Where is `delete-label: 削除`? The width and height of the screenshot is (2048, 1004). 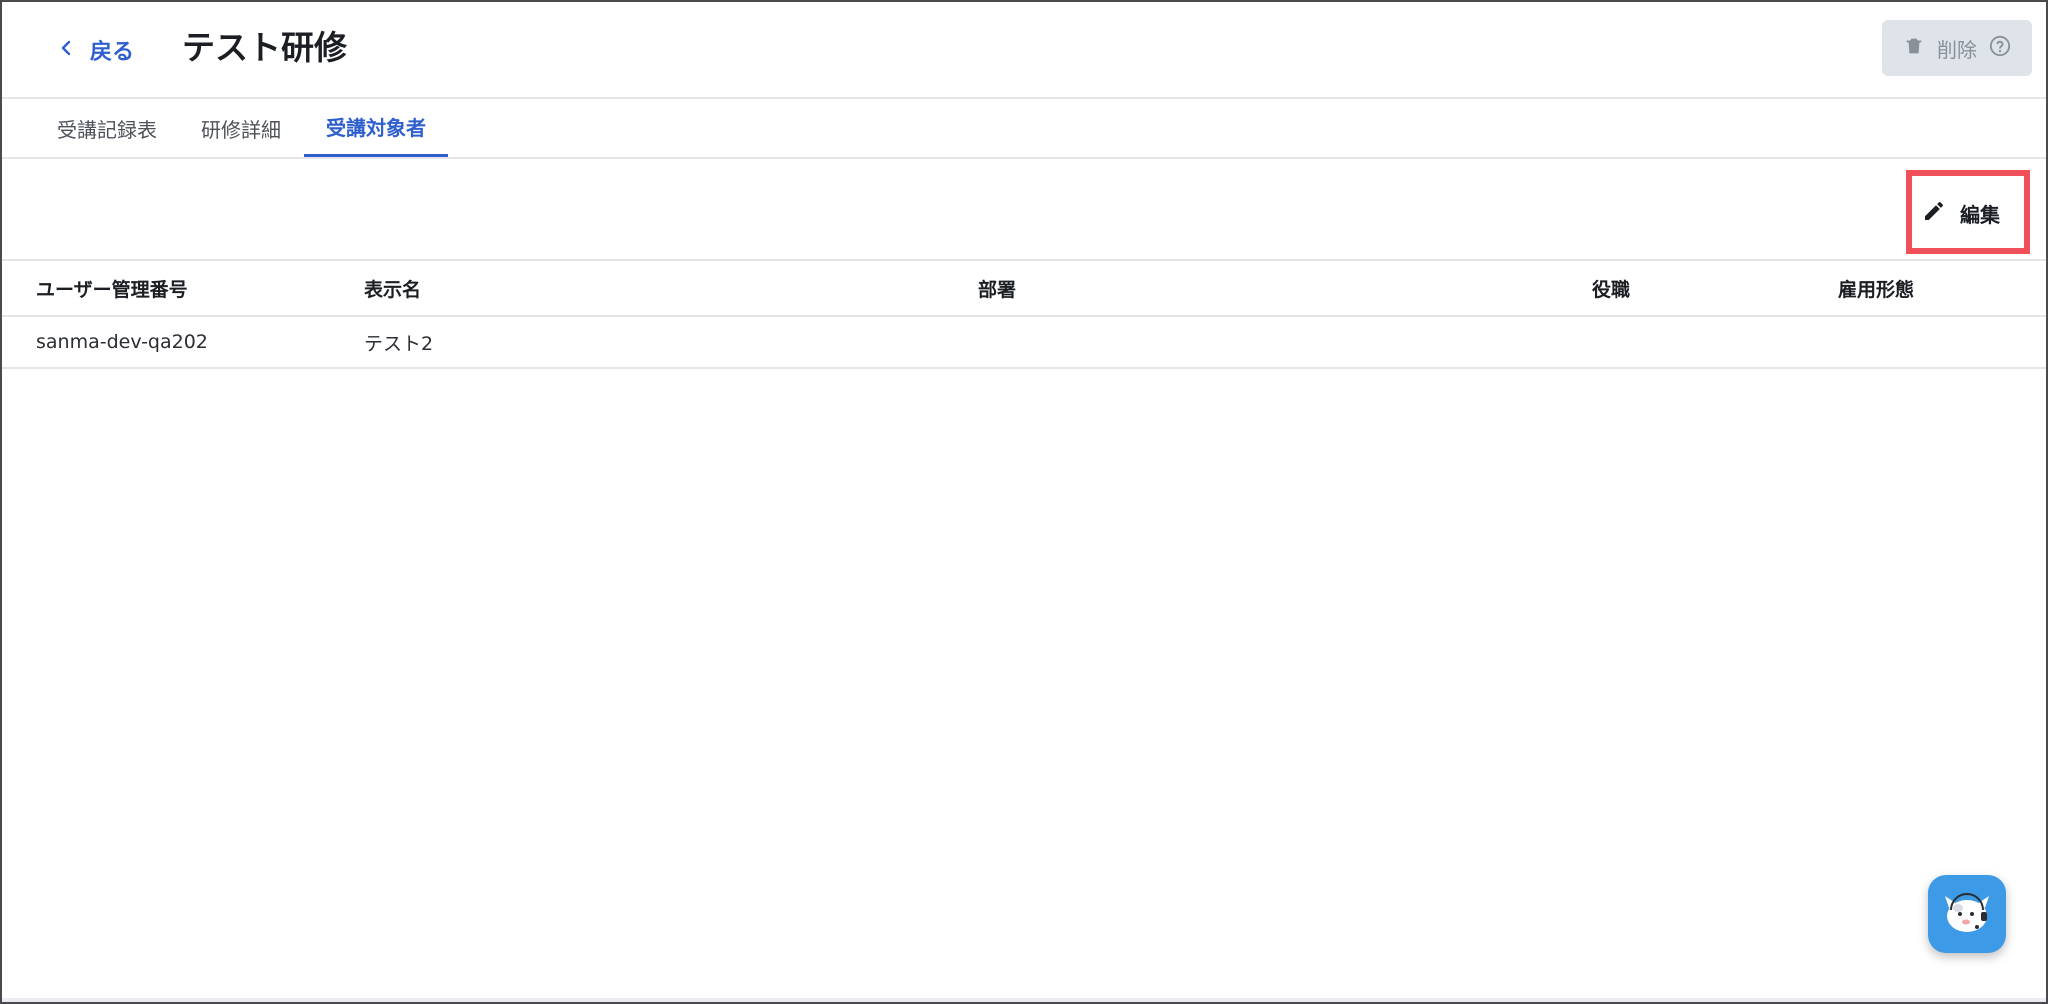 delete-label: 削除 is located at coordinates (1957, 49).